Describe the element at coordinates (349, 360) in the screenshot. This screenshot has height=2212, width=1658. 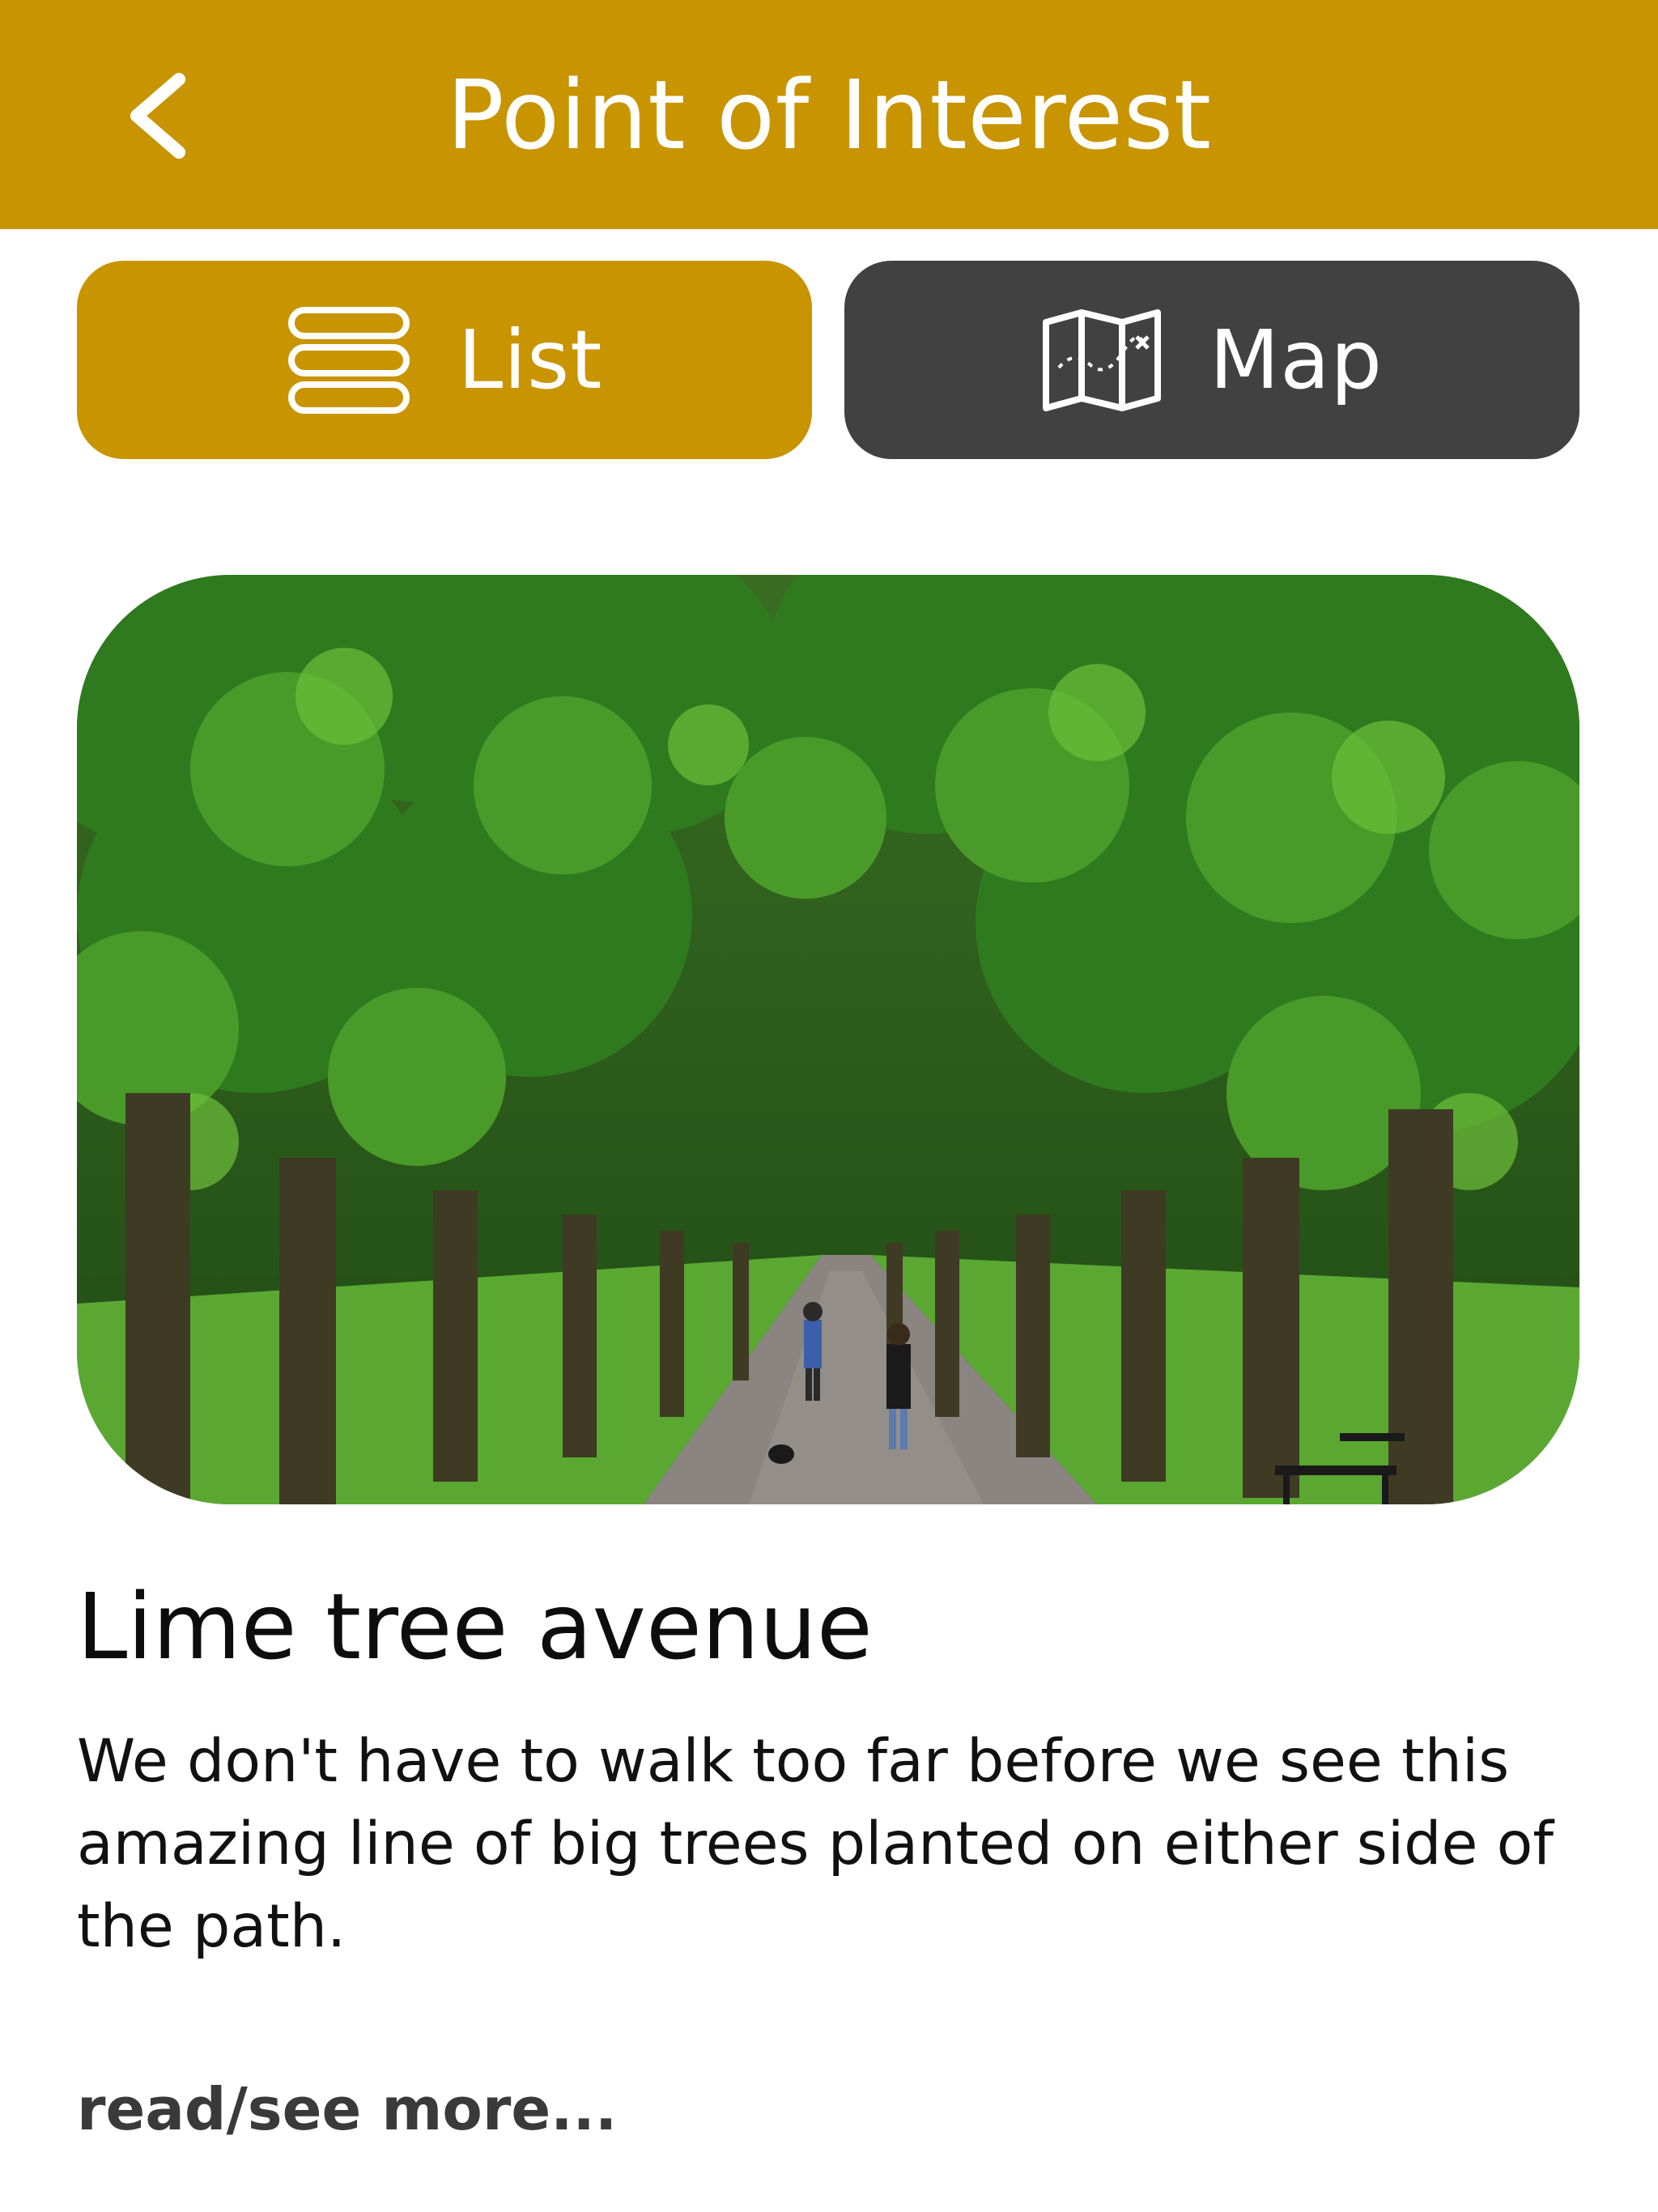
I see `list-icon` at that location.